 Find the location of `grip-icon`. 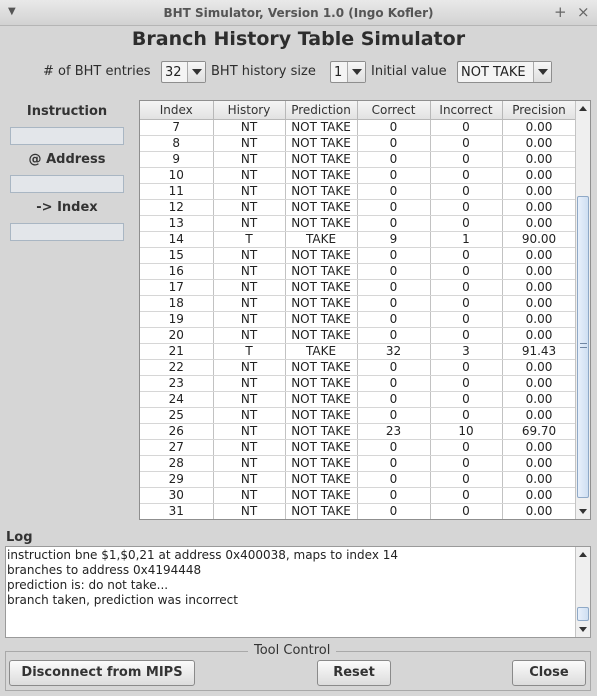

grip-icon is located at coordinates (583, 345).